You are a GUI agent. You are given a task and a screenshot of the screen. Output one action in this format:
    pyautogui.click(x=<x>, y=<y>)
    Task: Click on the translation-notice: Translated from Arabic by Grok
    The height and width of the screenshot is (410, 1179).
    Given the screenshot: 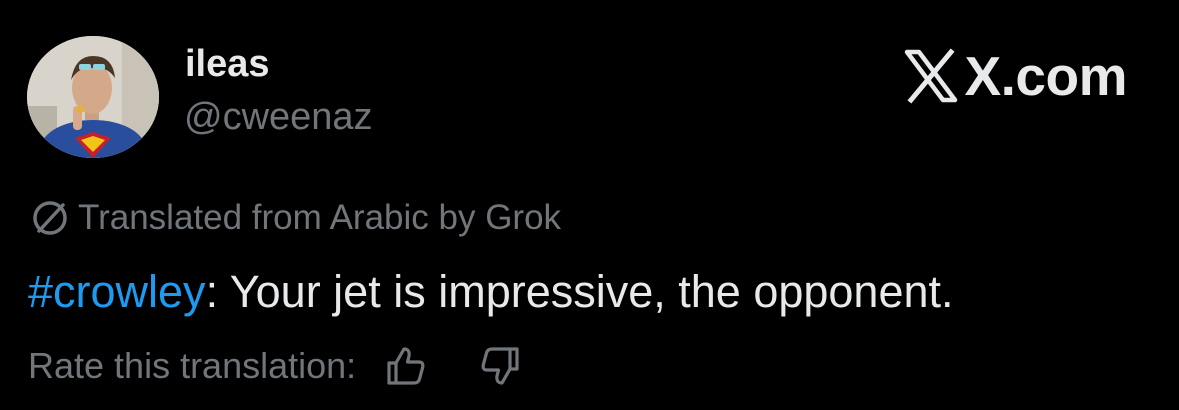 What is the action you would take?
    pyautogui.click(x=295, y=218)
    